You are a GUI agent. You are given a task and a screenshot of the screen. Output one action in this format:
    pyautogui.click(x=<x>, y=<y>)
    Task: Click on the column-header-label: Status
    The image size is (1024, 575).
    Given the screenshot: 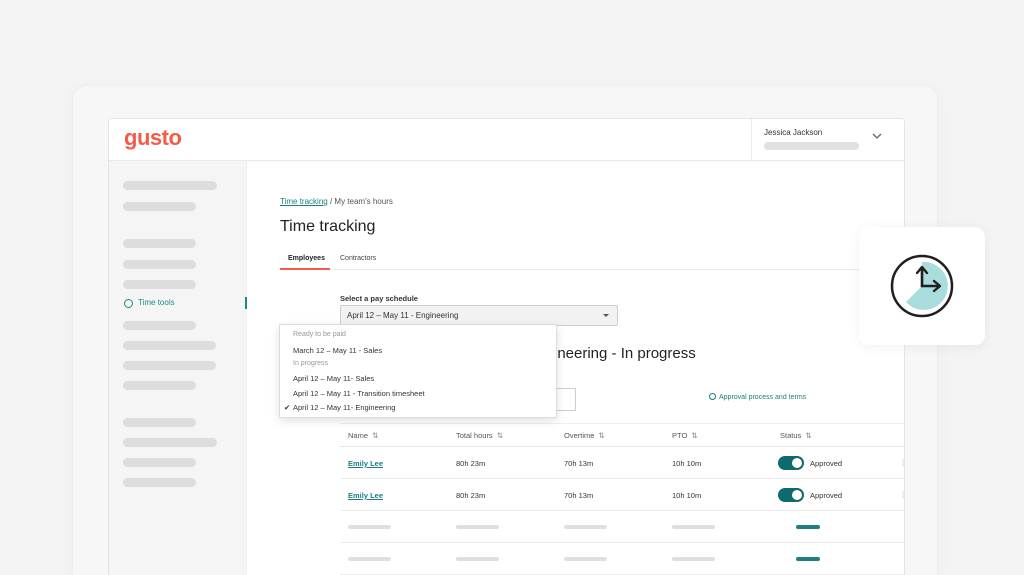 What is the action you would take?
    pyautogui.click(x=791, y=435)
    